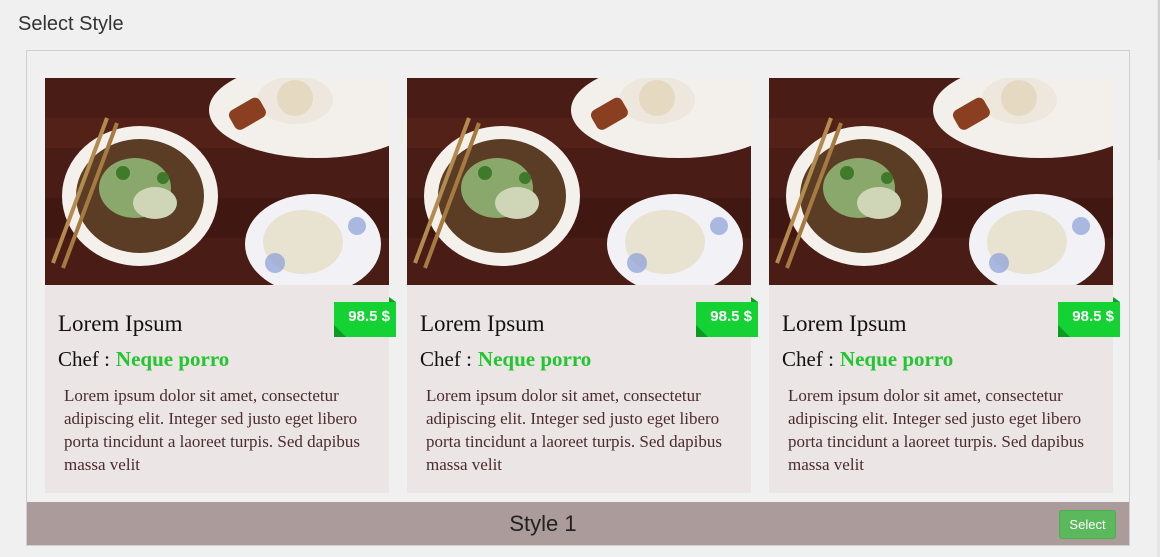 The width and height of the screenshot is (1160, 557). What do you see at coordinates (71, 24) in the screenshot?
I see `page-title: Select Style` at bounding box center [71, 24].